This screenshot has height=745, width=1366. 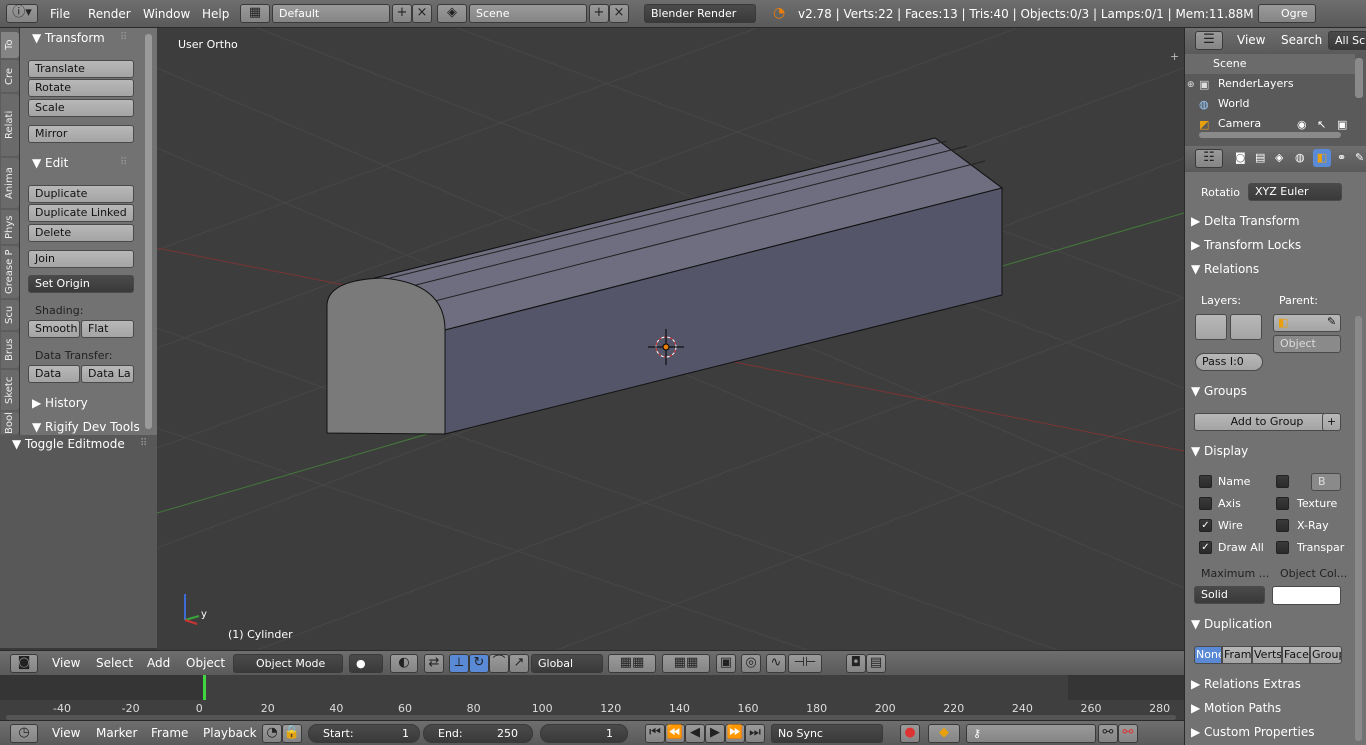 What do you see at coordinates (422, 13) in the screenshot?
I see `remove-layout-icon: ×` at bounding box center [422, 13].